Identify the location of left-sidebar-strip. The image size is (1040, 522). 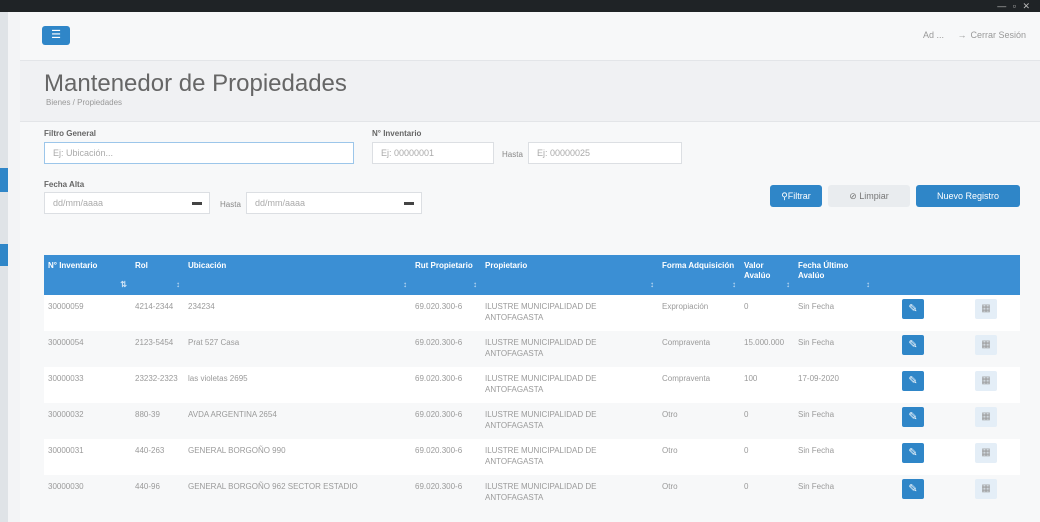
(4, 267).